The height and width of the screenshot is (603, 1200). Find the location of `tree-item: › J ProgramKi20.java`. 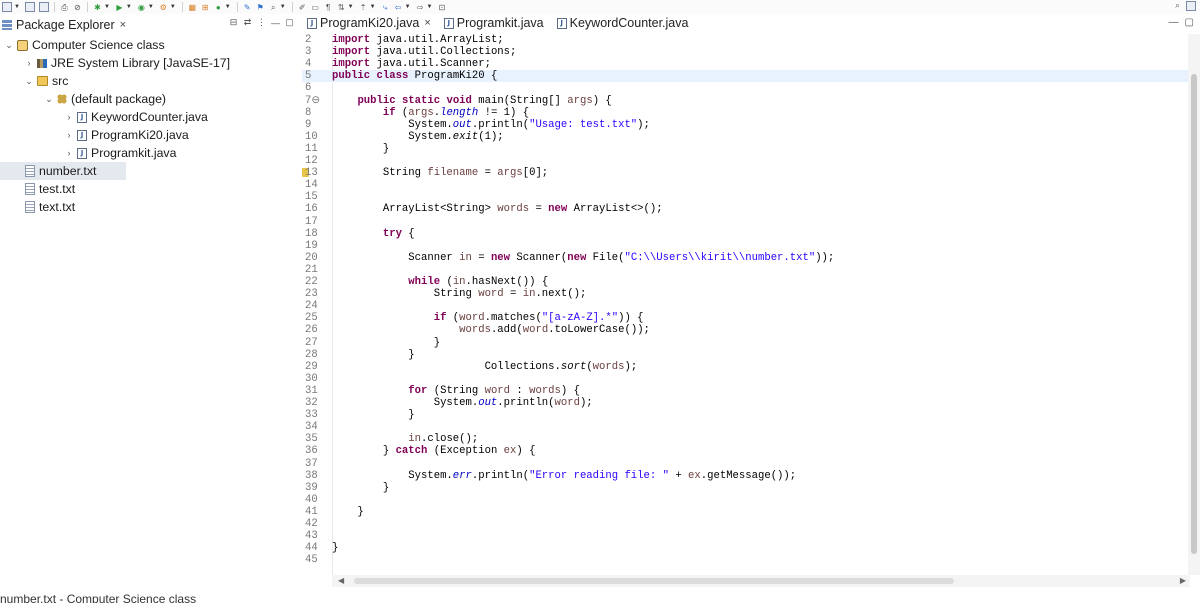

tree-item: › J ProgramKi20.java is located at coordinates (150, 135).